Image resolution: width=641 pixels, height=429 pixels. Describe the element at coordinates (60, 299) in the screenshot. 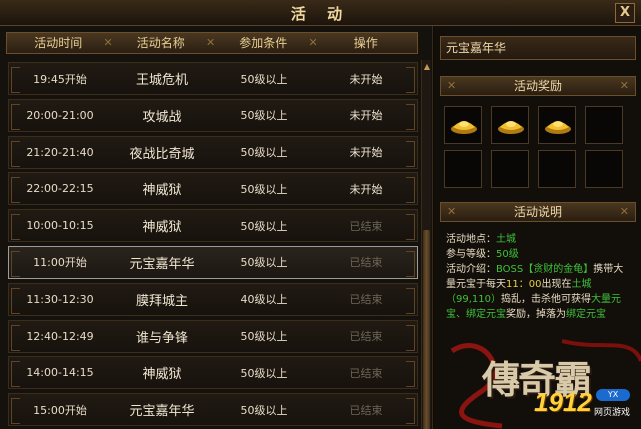

I see `activity-time: 11:30-12:30` at that location.